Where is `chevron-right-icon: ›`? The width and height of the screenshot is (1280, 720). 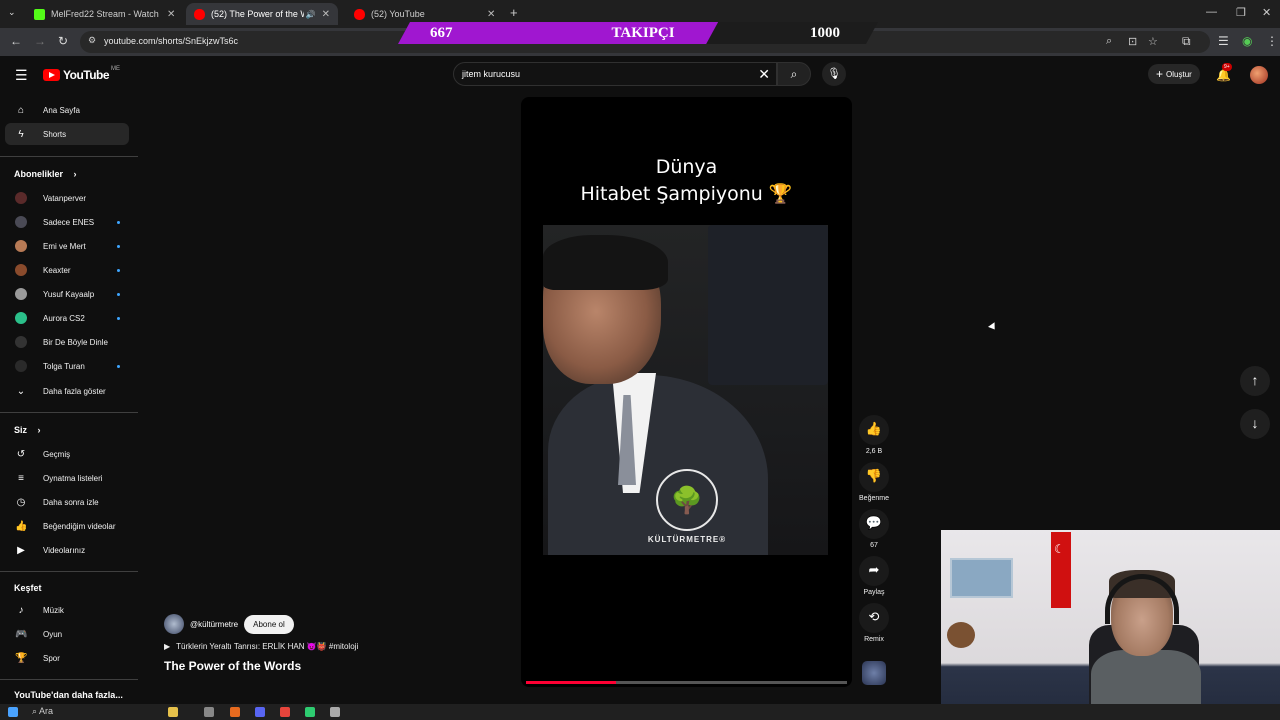
chevron-right-icon: › is located at coordinates (39, 430).